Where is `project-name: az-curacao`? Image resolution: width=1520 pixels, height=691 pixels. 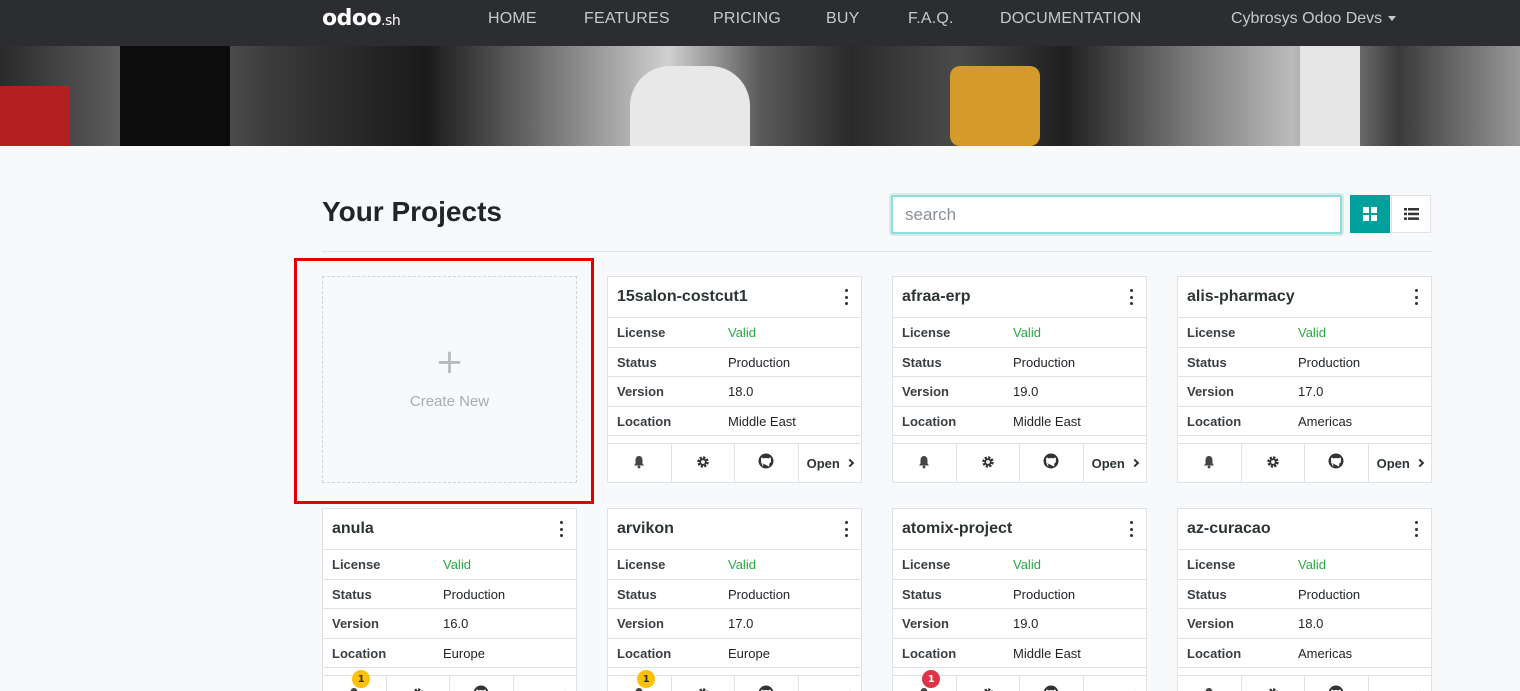 project-name: az-curacao is located at coordinates (1229, 529).